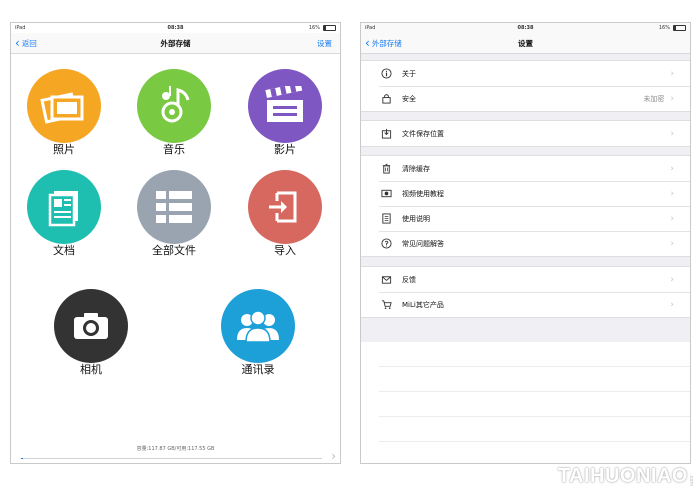 Image resolution: width=700 pixels, height=498 pixels. I want to click on back-button: ‹ 外部存储, so click(383, 43).